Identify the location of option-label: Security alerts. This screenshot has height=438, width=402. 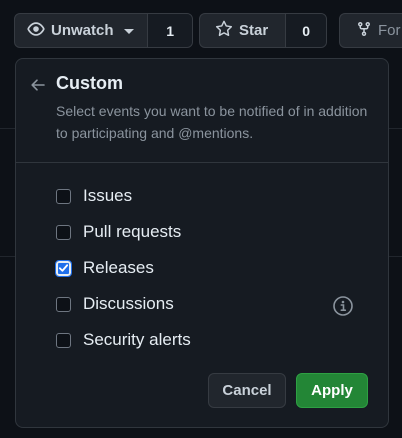
(137, 339).